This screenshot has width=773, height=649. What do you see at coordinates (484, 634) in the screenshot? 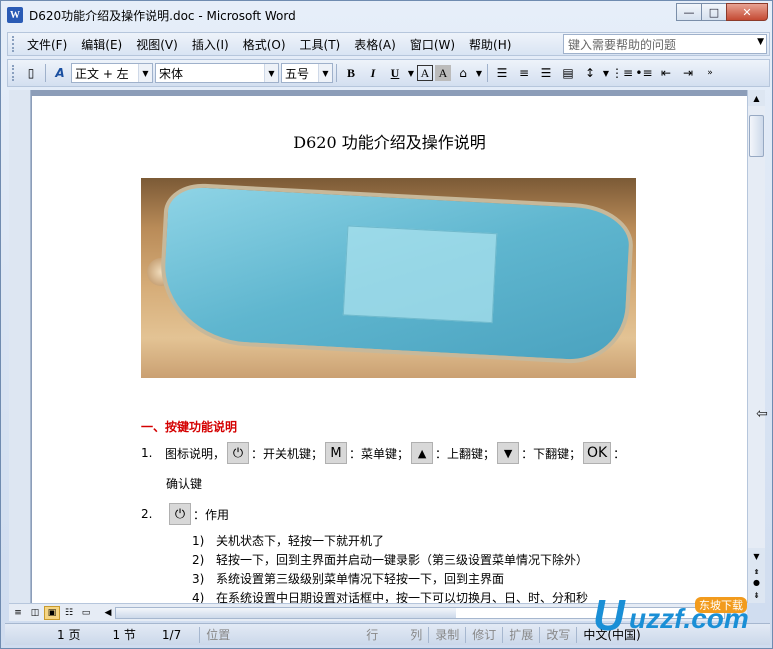
I see `status-trk: 修订` at bounding box center [484, 634].